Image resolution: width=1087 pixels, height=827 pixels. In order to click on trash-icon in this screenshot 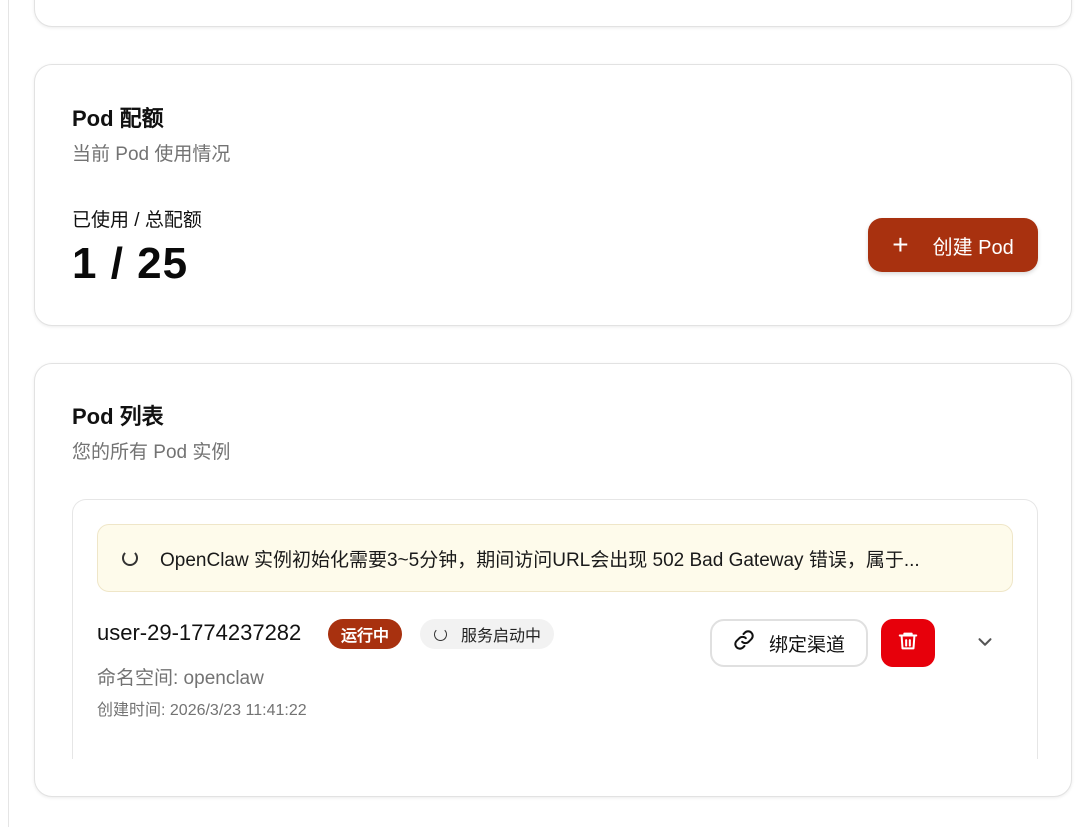, I will do `click(908, 643)`.